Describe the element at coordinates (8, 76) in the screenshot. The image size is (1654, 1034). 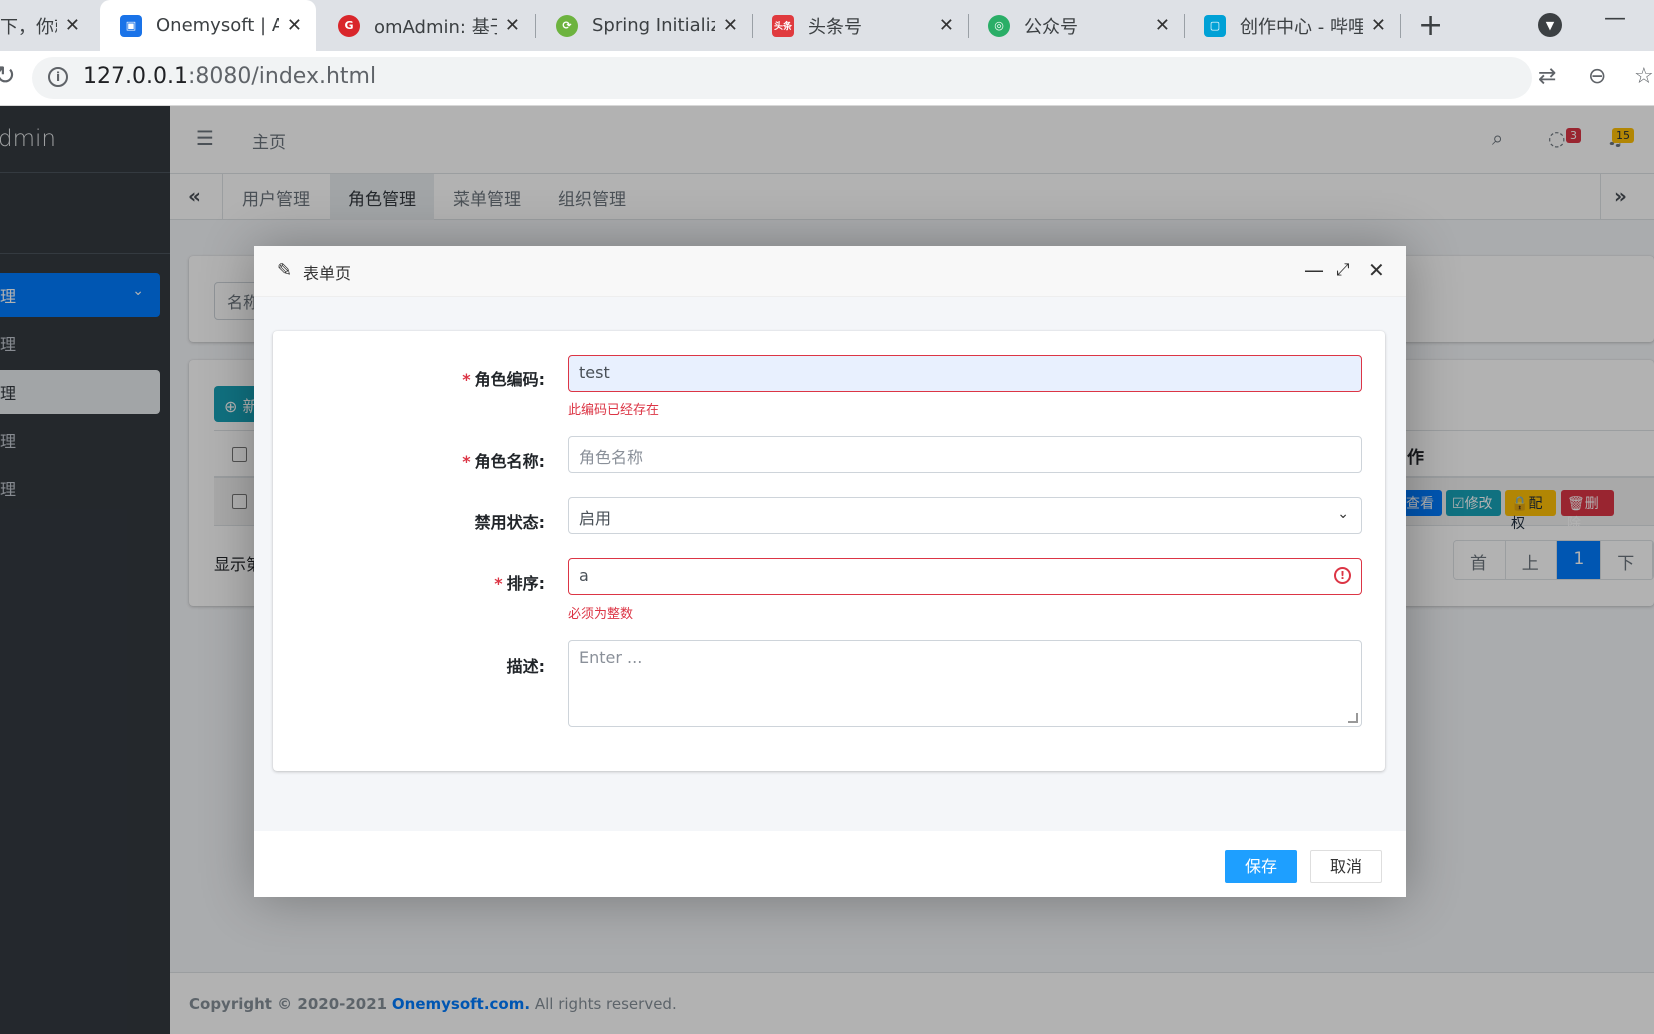
I see `reload-icon: ↻` at that location.